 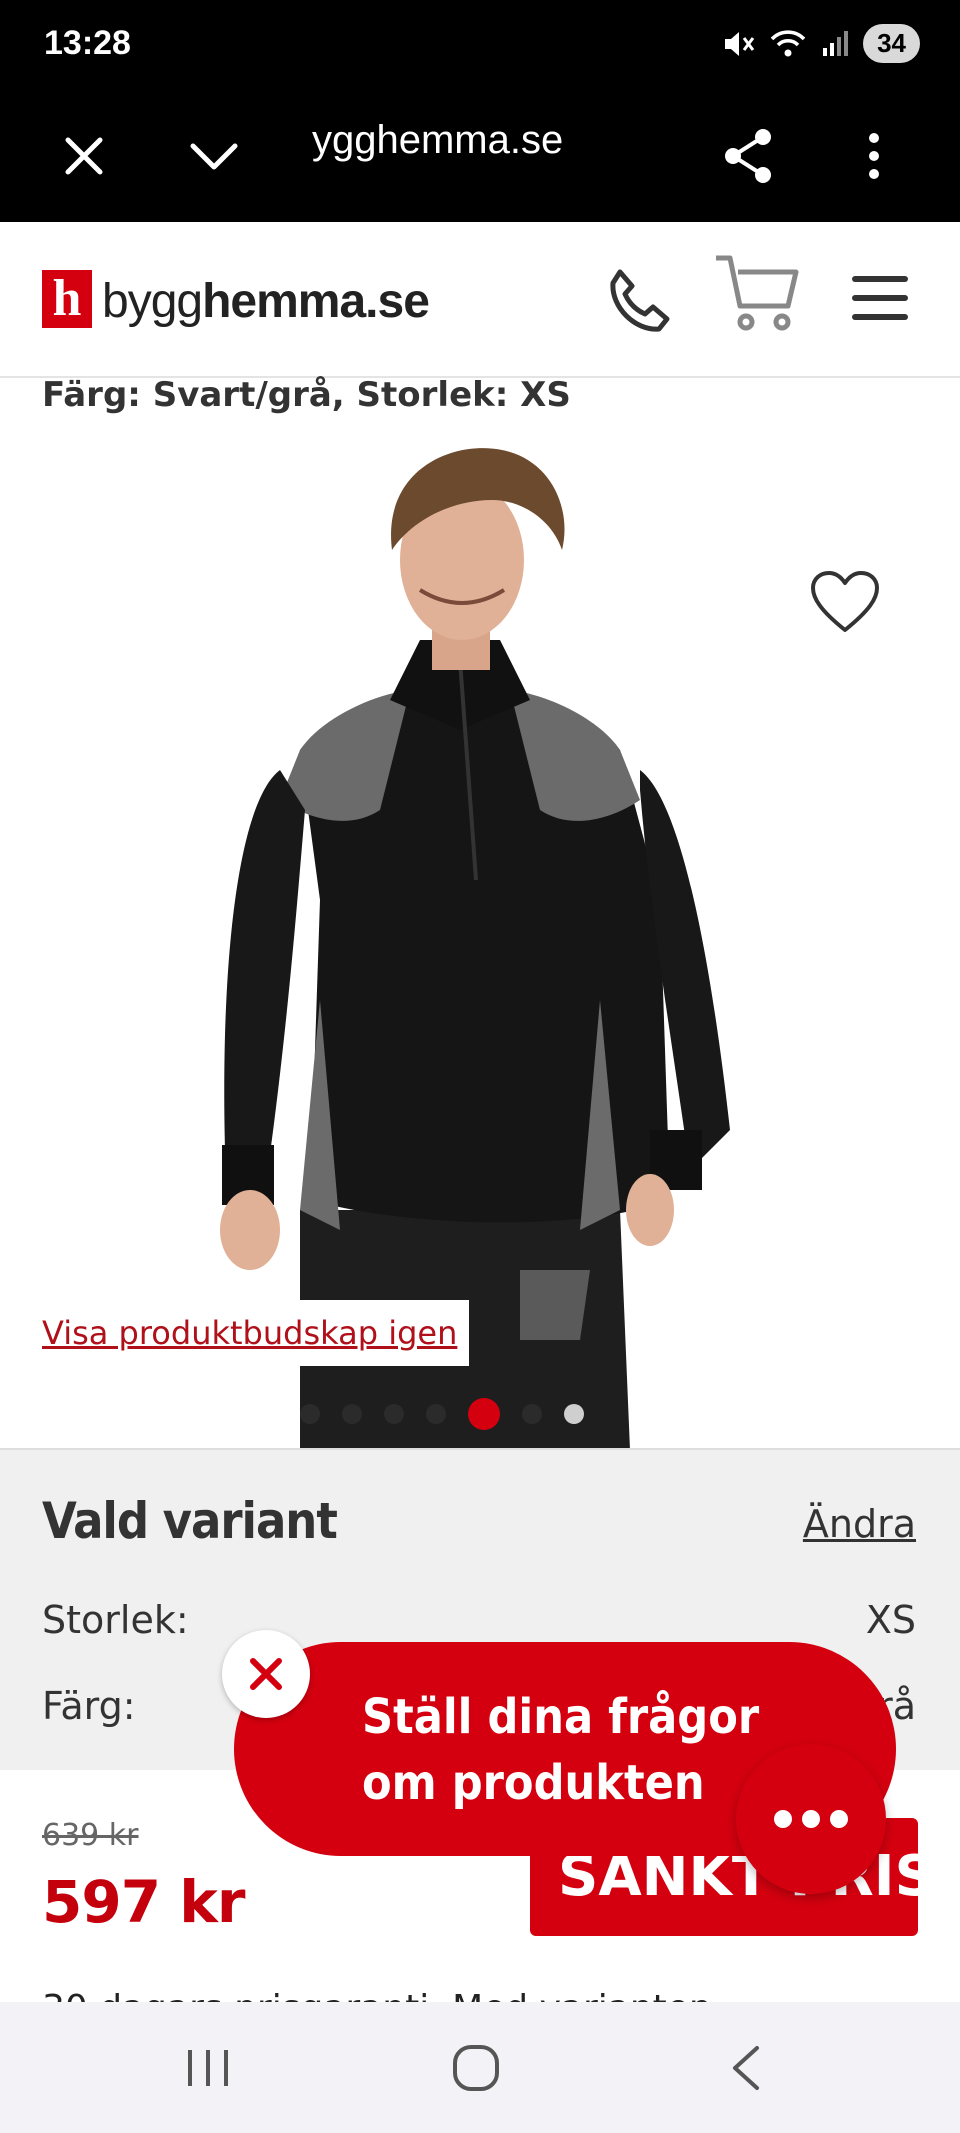 What do you see at coordinates (480, 45) in the screenshot?
I see `status-bar: 13:28 34` at bounding box center [480, 45].